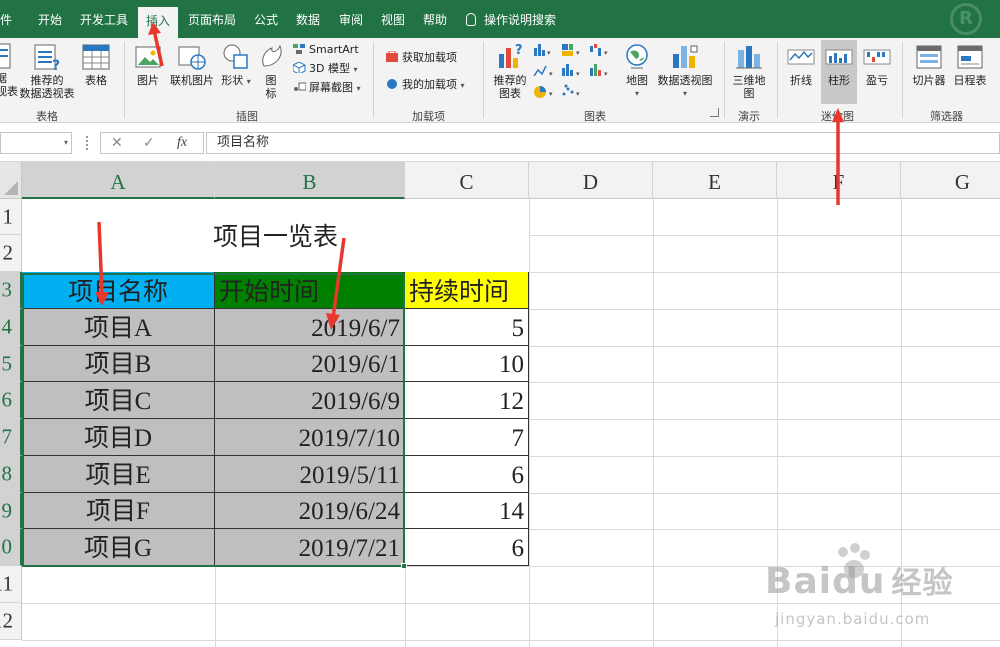  Describe the element at coordinates (11, 511) in the screenshot. I see `row-header-9: 9` at that location.